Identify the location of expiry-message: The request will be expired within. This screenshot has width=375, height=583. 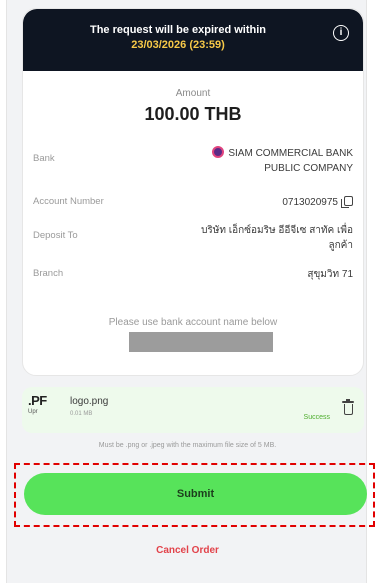
(178, 30).